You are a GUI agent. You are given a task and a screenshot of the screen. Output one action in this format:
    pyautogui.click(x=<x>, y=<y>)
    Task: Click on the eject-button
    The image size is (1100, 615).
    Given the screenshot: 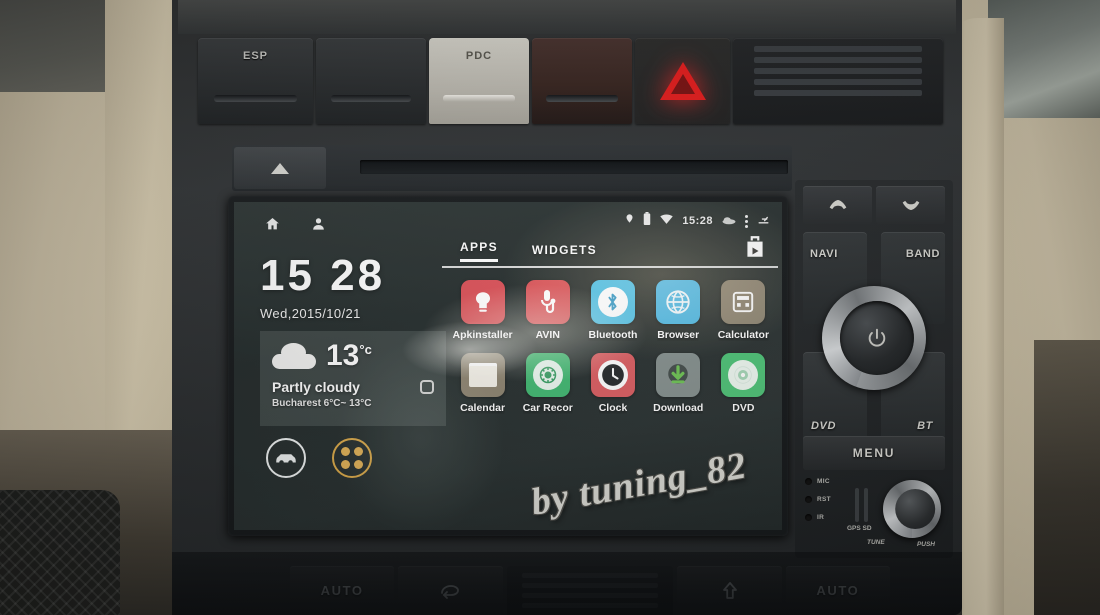 What is the action you would take?
    pyautogui.click(x=280, y=168)
    